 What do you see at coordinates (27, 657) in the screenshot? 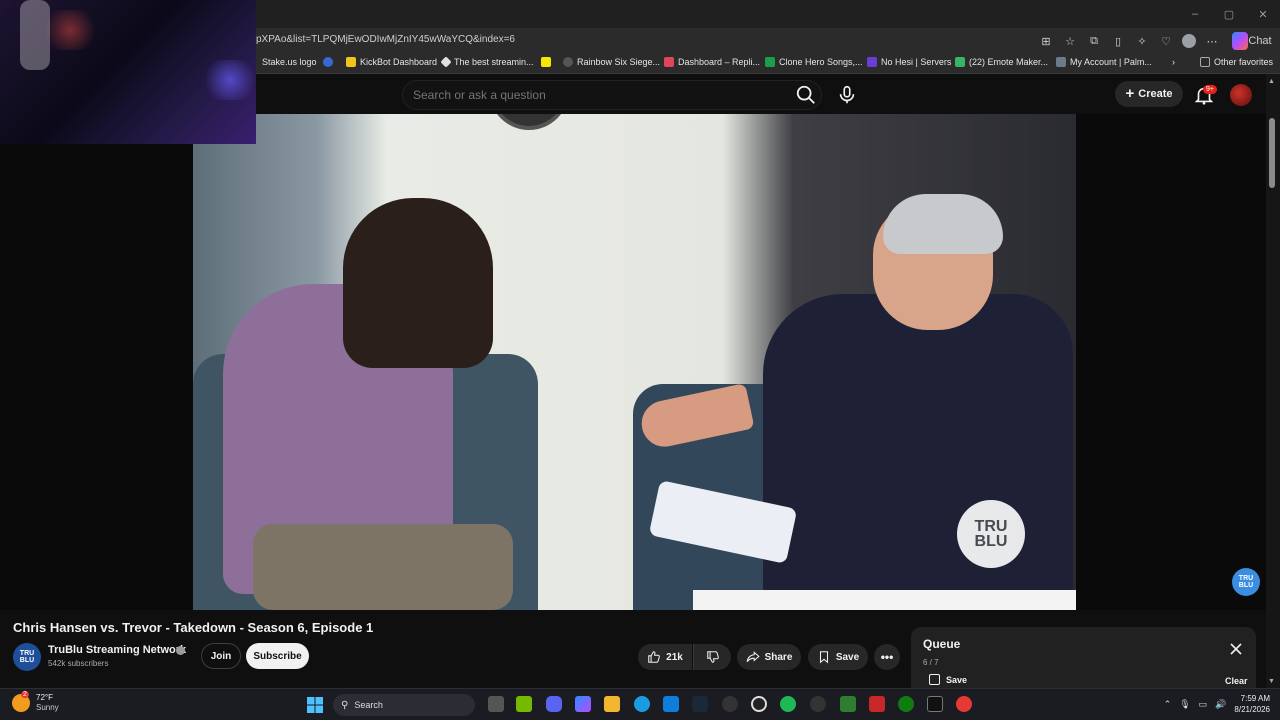
I see `channel-avatar: TRU BLU` at bounding box center [27, 657].